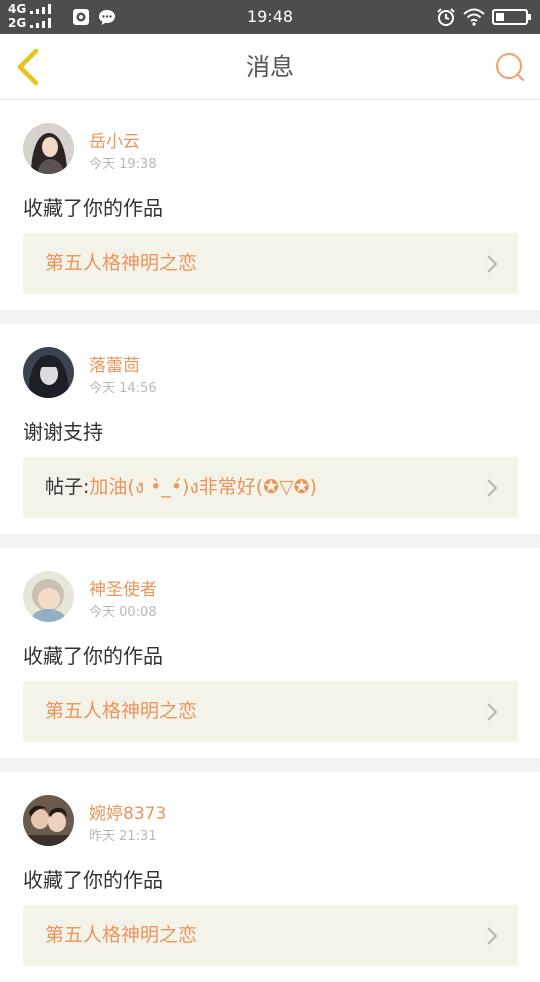  I want to click on linked-content: 帖子:加油(ง •̀_•́)ง非常好(✪▽✪), so click(270, 487).